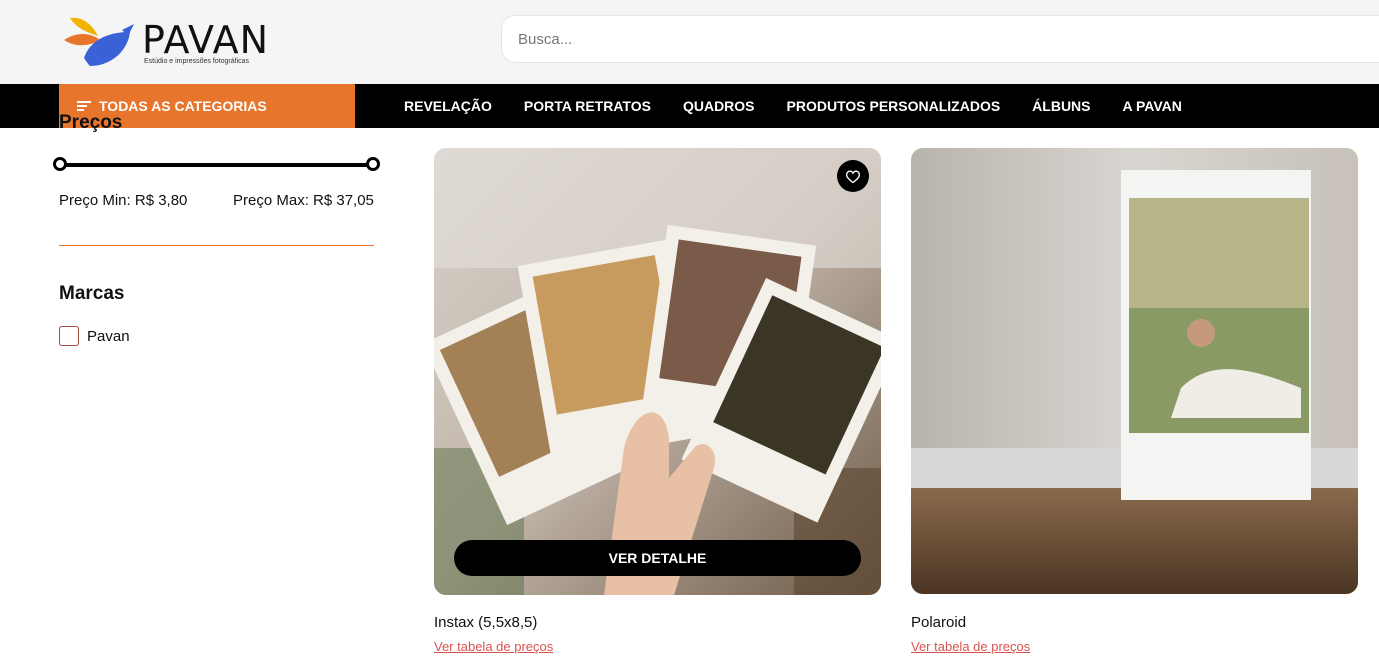 The width and height of the screenshot is (1379, 671). What do you see at coordinates (303, 200) in the screenshot?
I see `price-max-value: Preço Max: R$ 37,05` at bounding box center [303, 200].